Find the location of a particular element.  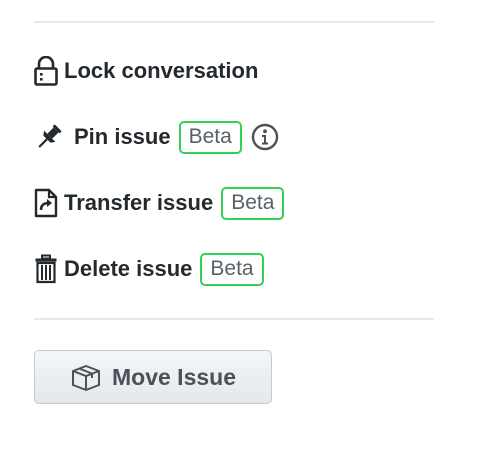

move-issue-label: Move Issue is located at coordinates (174, 376).